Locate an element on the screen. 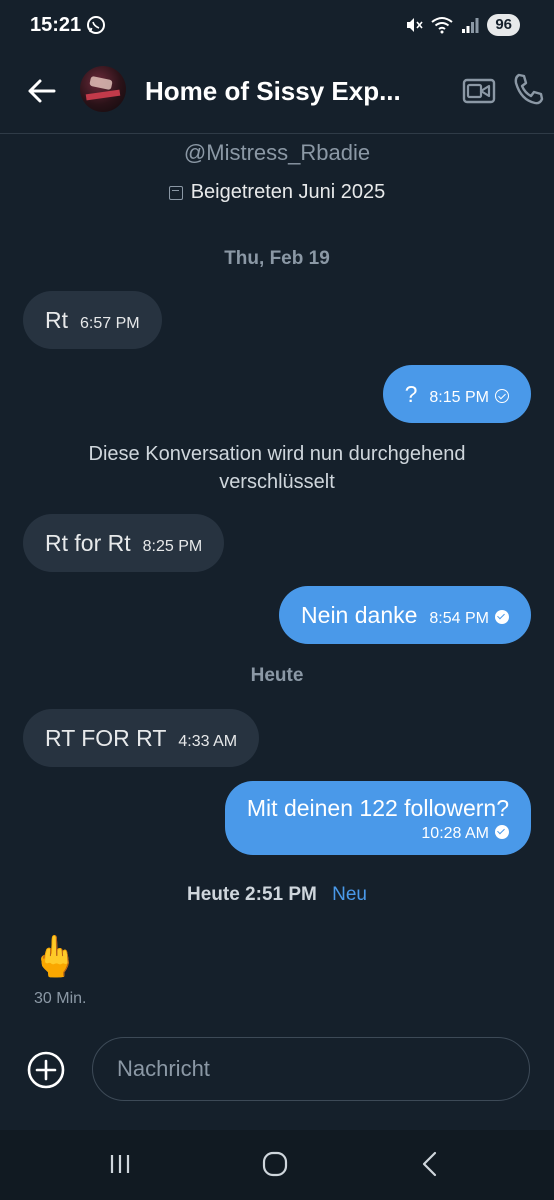 This screenshot has width=554, height=1200. joined-text: Beigetreten Juni 2025 is located at coordinates (288, 192).